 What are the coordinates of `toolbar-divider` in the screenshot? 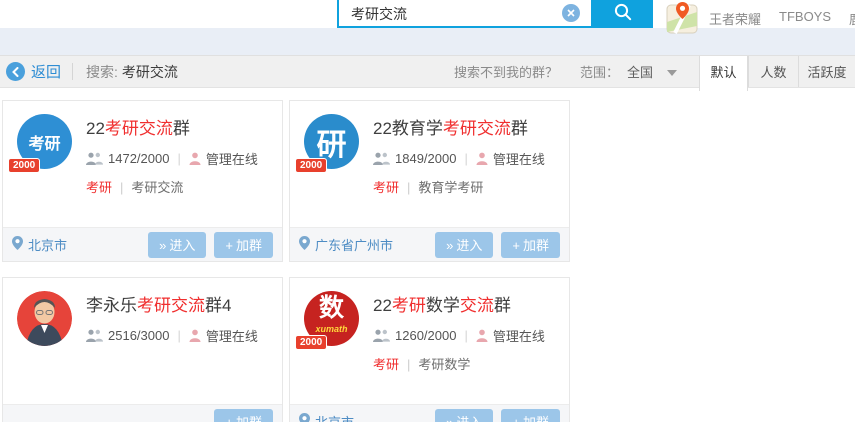 It's located at (73, 71).